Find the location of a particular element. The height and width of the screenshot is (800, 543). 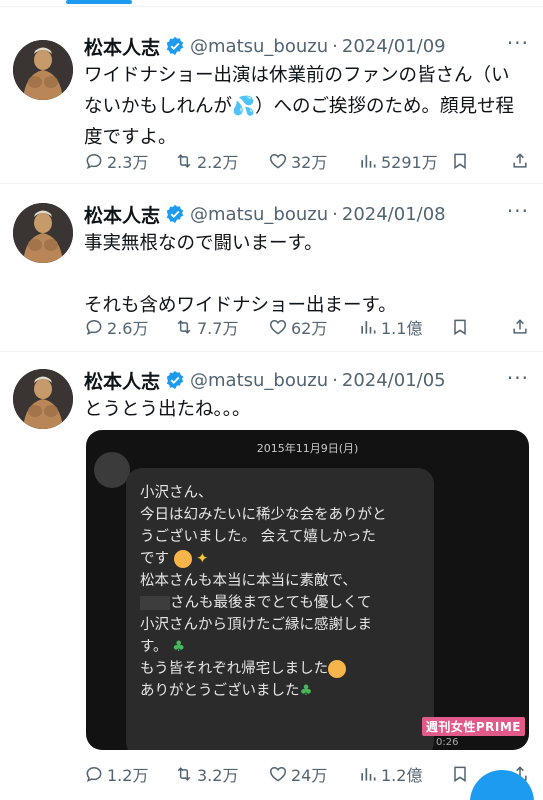

tweet-text: 事実無根なので闘いまーす。 それも含めワイドナショー出まーす。 is located at coordinates (240, 274).